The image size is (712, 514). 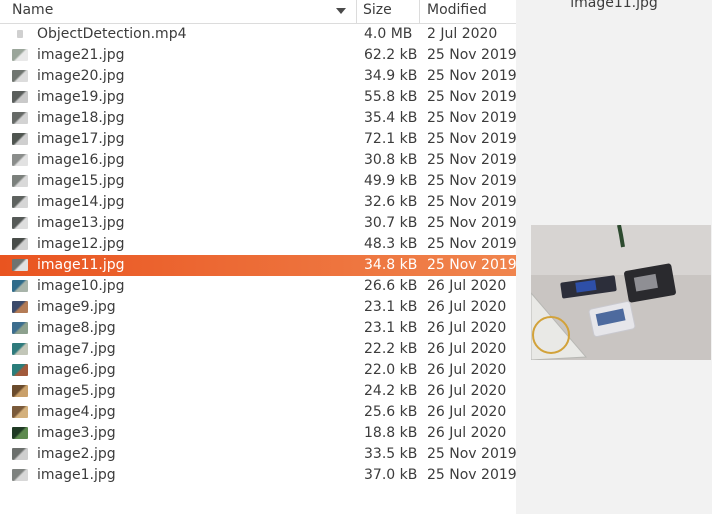 What do you see at coordinates (76, 391) in the screenshot?
I see `file-name: image5.jpg` at bounding box center [76, 391].